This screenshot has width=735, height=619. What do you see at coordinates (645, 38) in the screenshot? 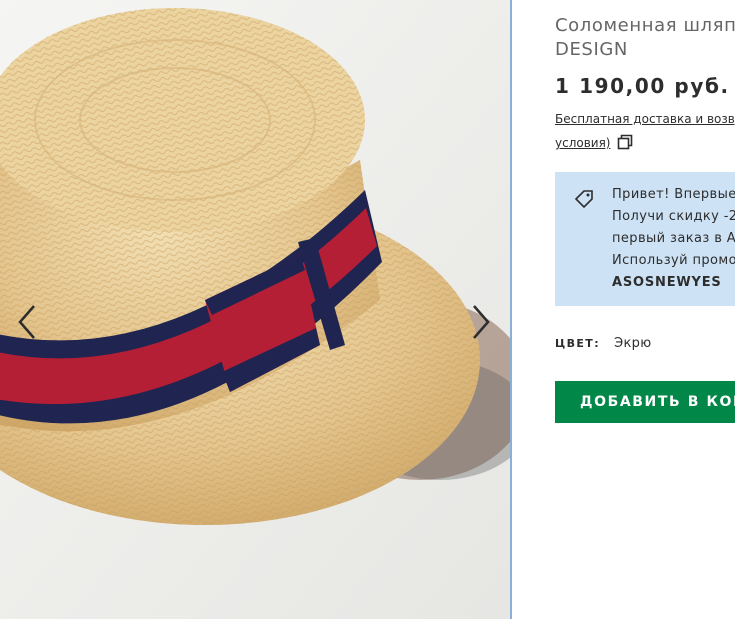
I see `product-title: Соломенная шляпа DESIGN` at bounding box center [645, 38].